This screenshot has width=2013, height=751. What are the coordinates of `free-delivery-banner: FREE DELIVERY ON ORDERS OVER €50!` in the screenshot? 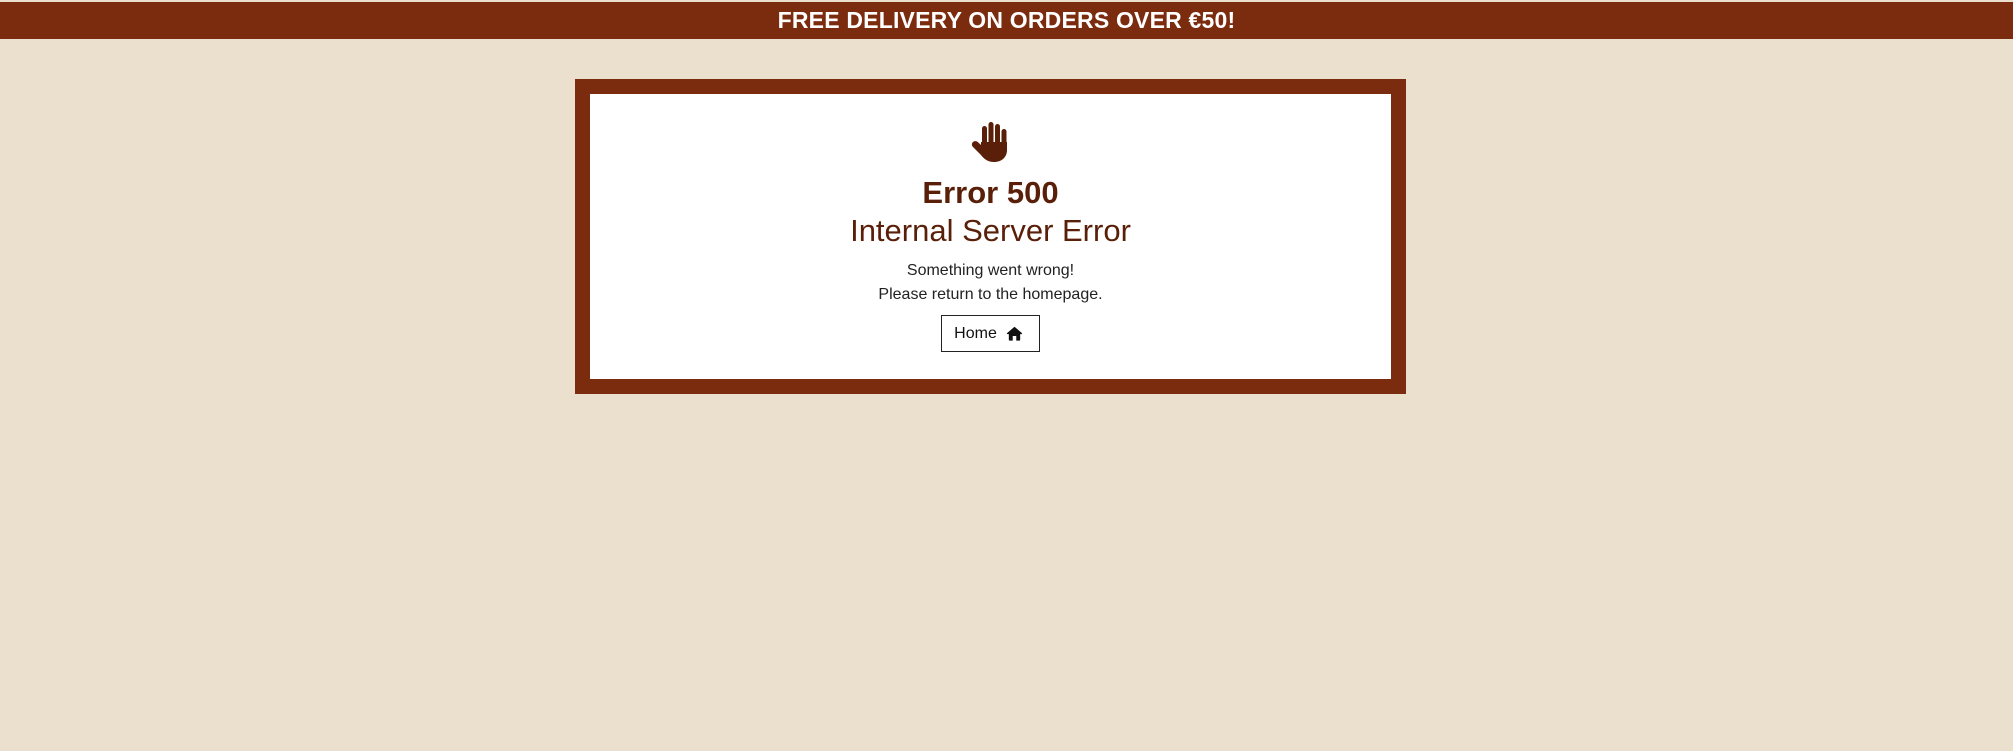 It's located at (1006, 20).